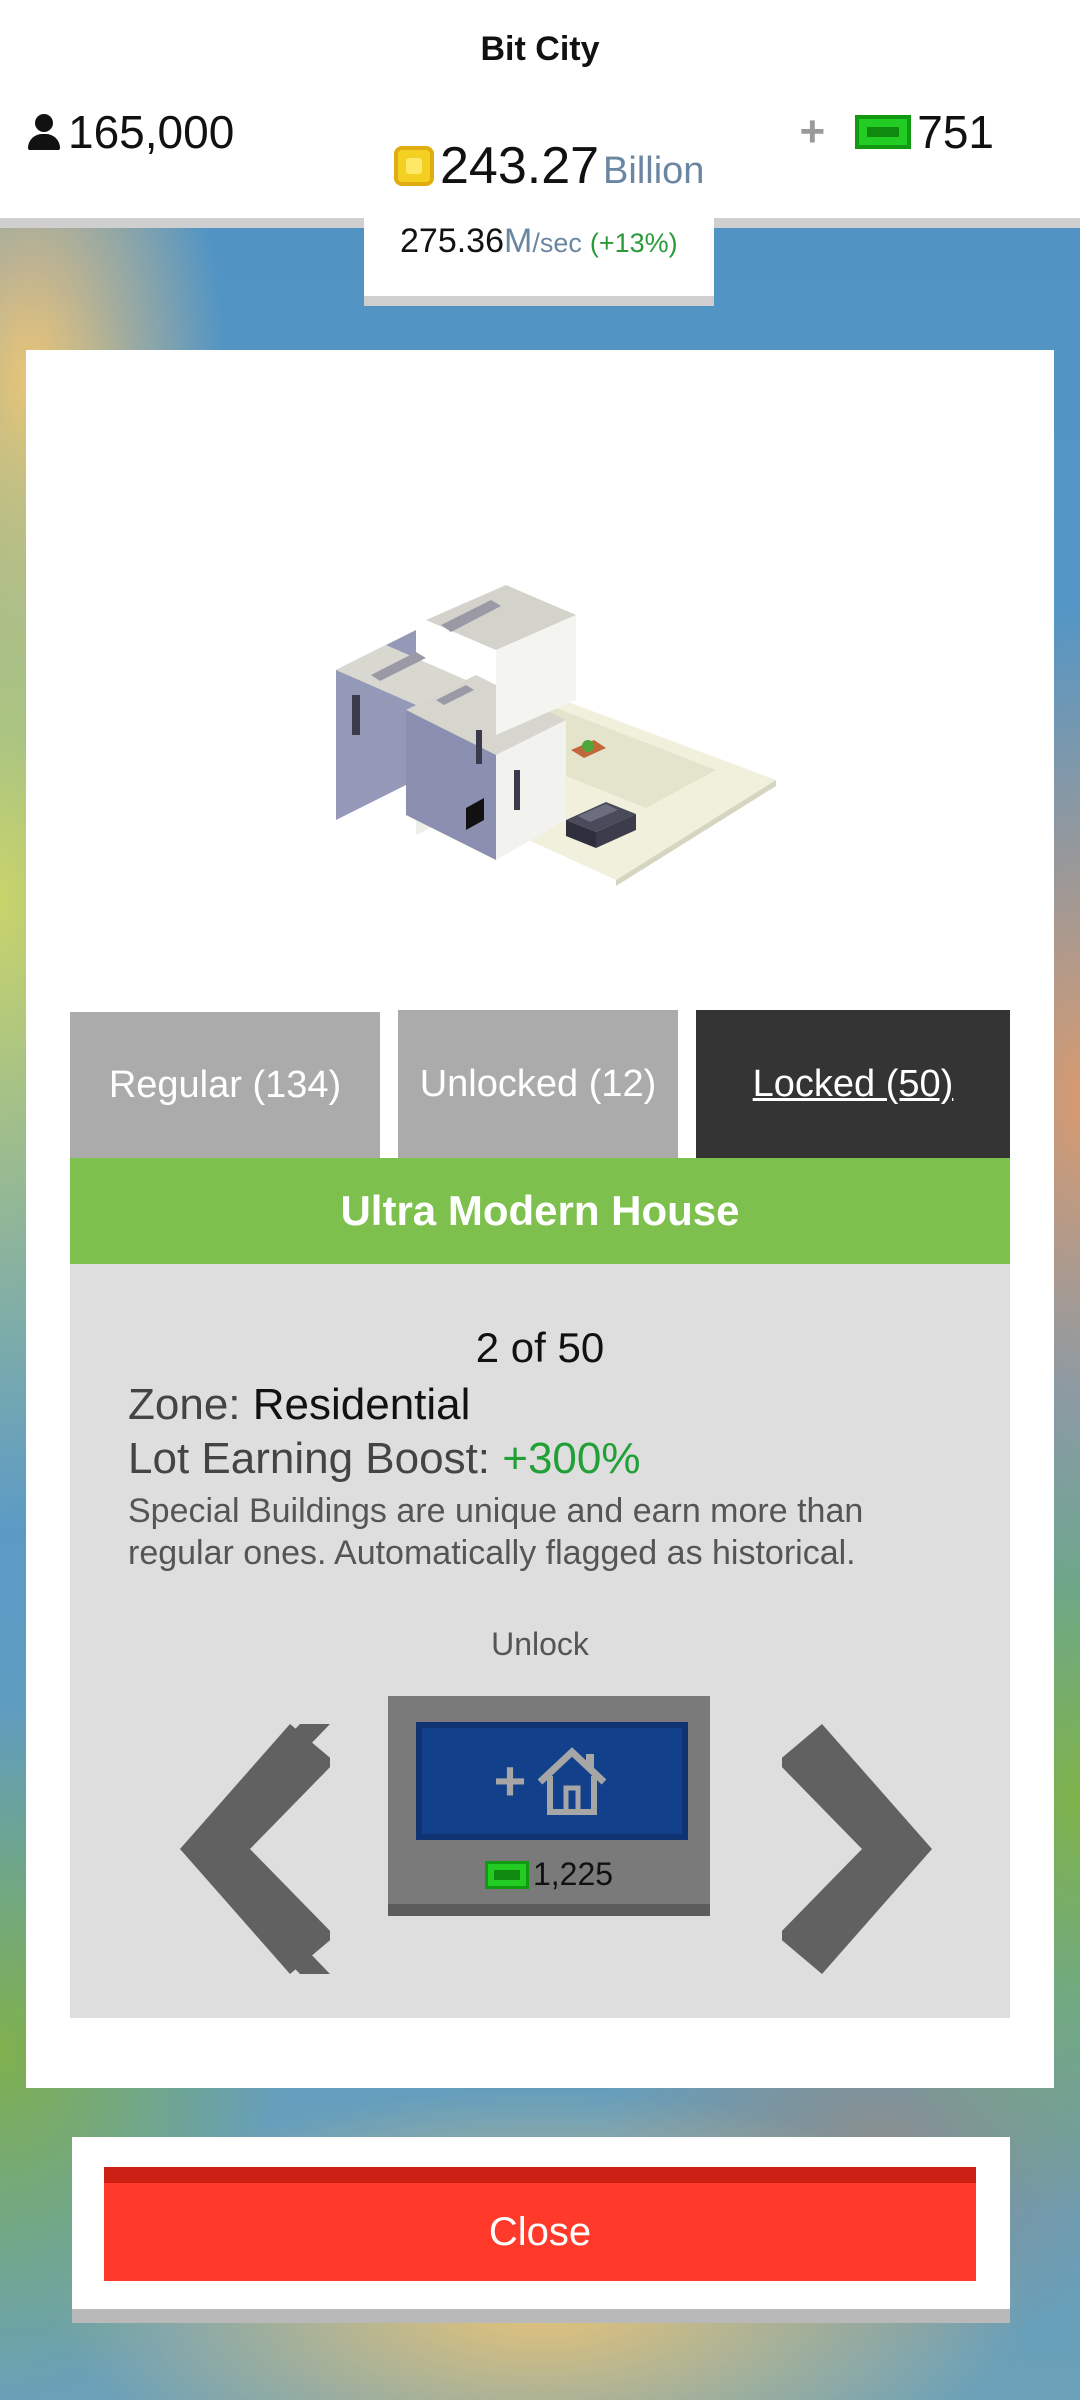 The height and width of the screenshot is (2400, 1080). What do you see at coordinates (309, 1458) in the screenshot?
I see `boost-label: Lot Earning Boost:` at bounding box center [309, 1458].